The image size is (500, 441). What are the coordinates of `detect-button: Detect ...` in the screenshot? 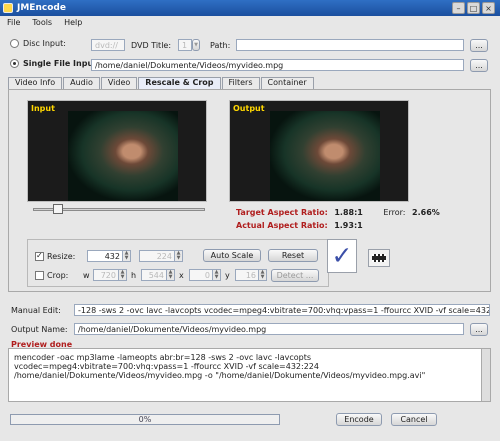 It's located at (295, 275).